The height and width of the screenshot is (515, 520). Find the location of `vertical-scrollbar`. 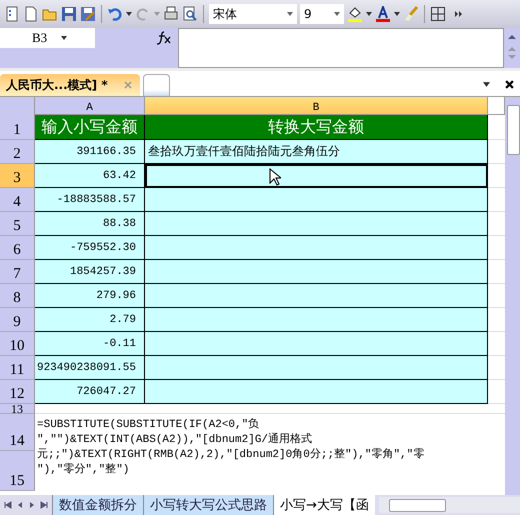

vertical-scrollbar is located at coordinates (512, 296).